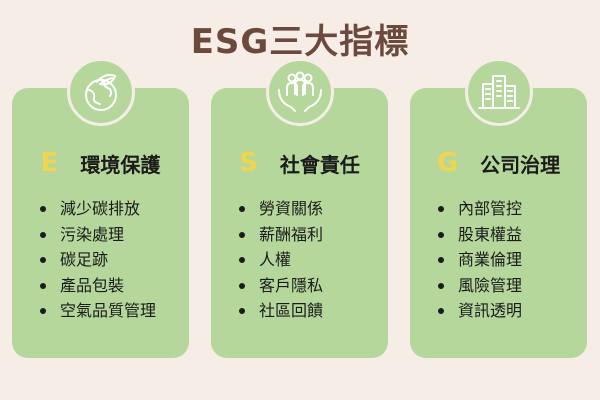 The height and width of the screenshot is (400, 600). I want to click on pillar-letter: E, so click(49, 163).